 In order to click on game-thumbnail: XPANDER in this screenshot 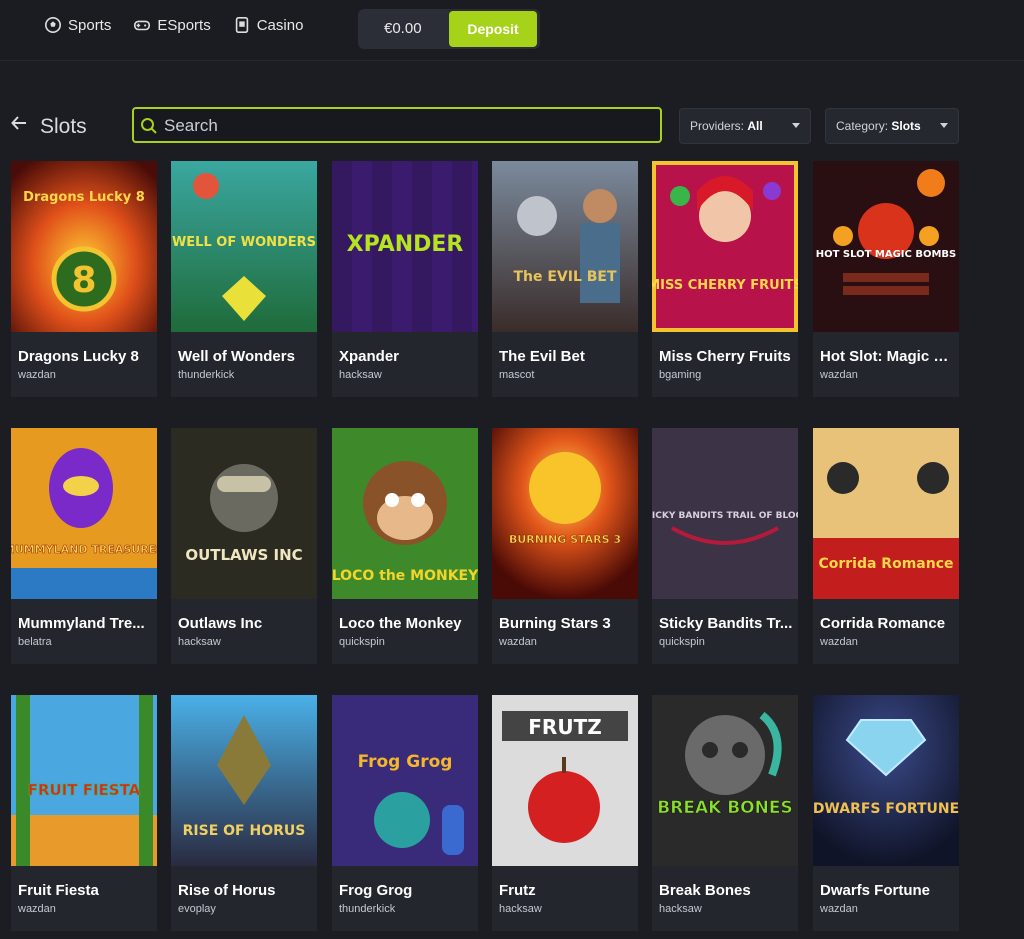, I will do `click(405, 246)`.